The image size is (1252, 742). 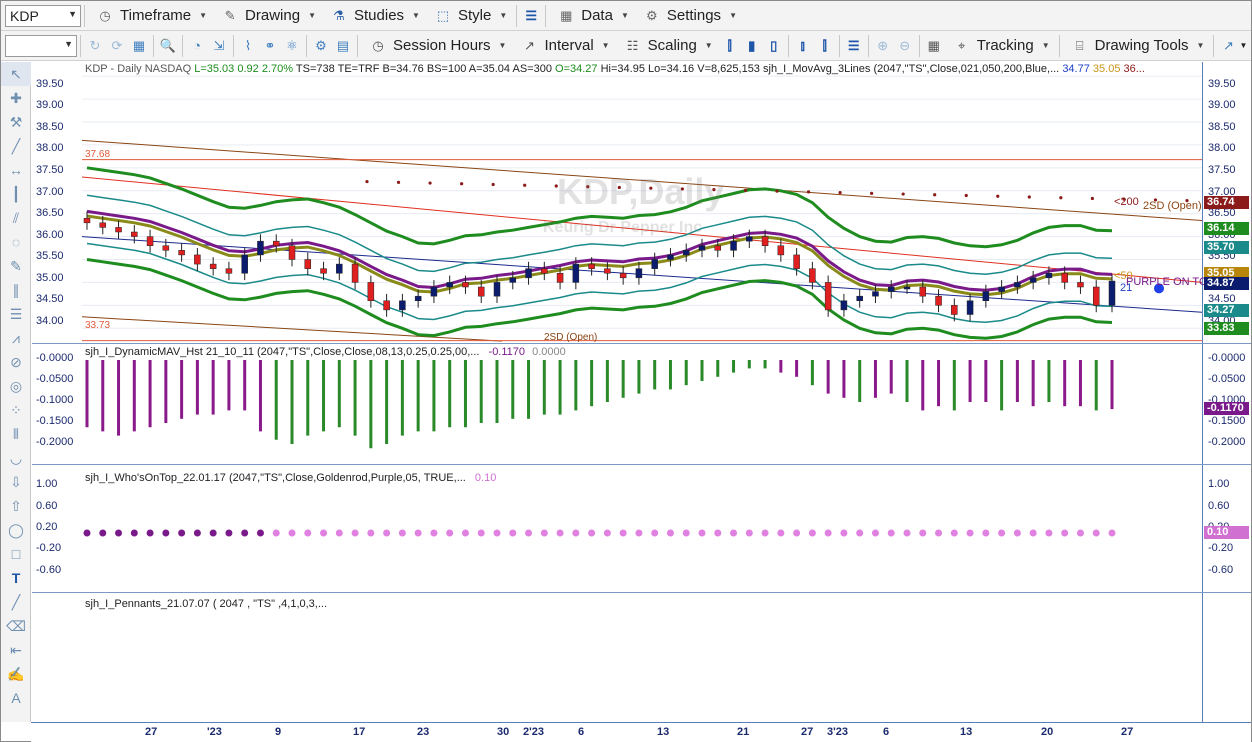 What do you see at coordinates (16, 362) in the screenshot?
I see `gann-icon: ⊘` at bounding box center [16, 362].